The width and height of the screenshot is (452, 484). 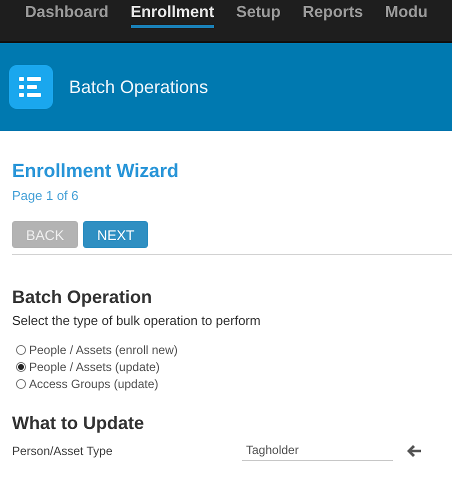 I want to click on nav-tab: Dashboard, so click(x=67, y=14).